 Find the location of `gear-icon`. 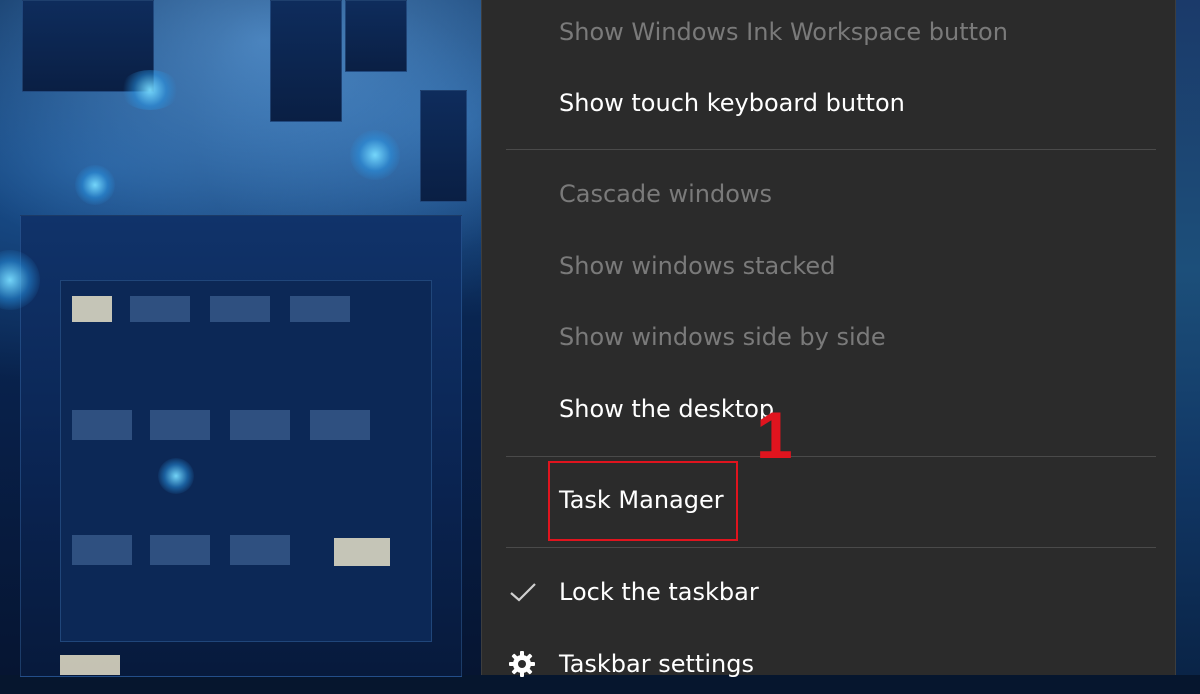

gear-icon is located at coordinates (522, 664).